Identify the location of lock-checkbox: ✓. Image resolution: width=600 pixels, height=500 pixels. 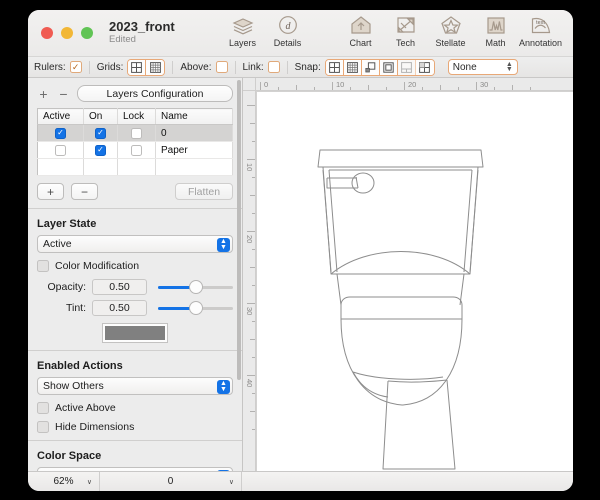
(136, 150).